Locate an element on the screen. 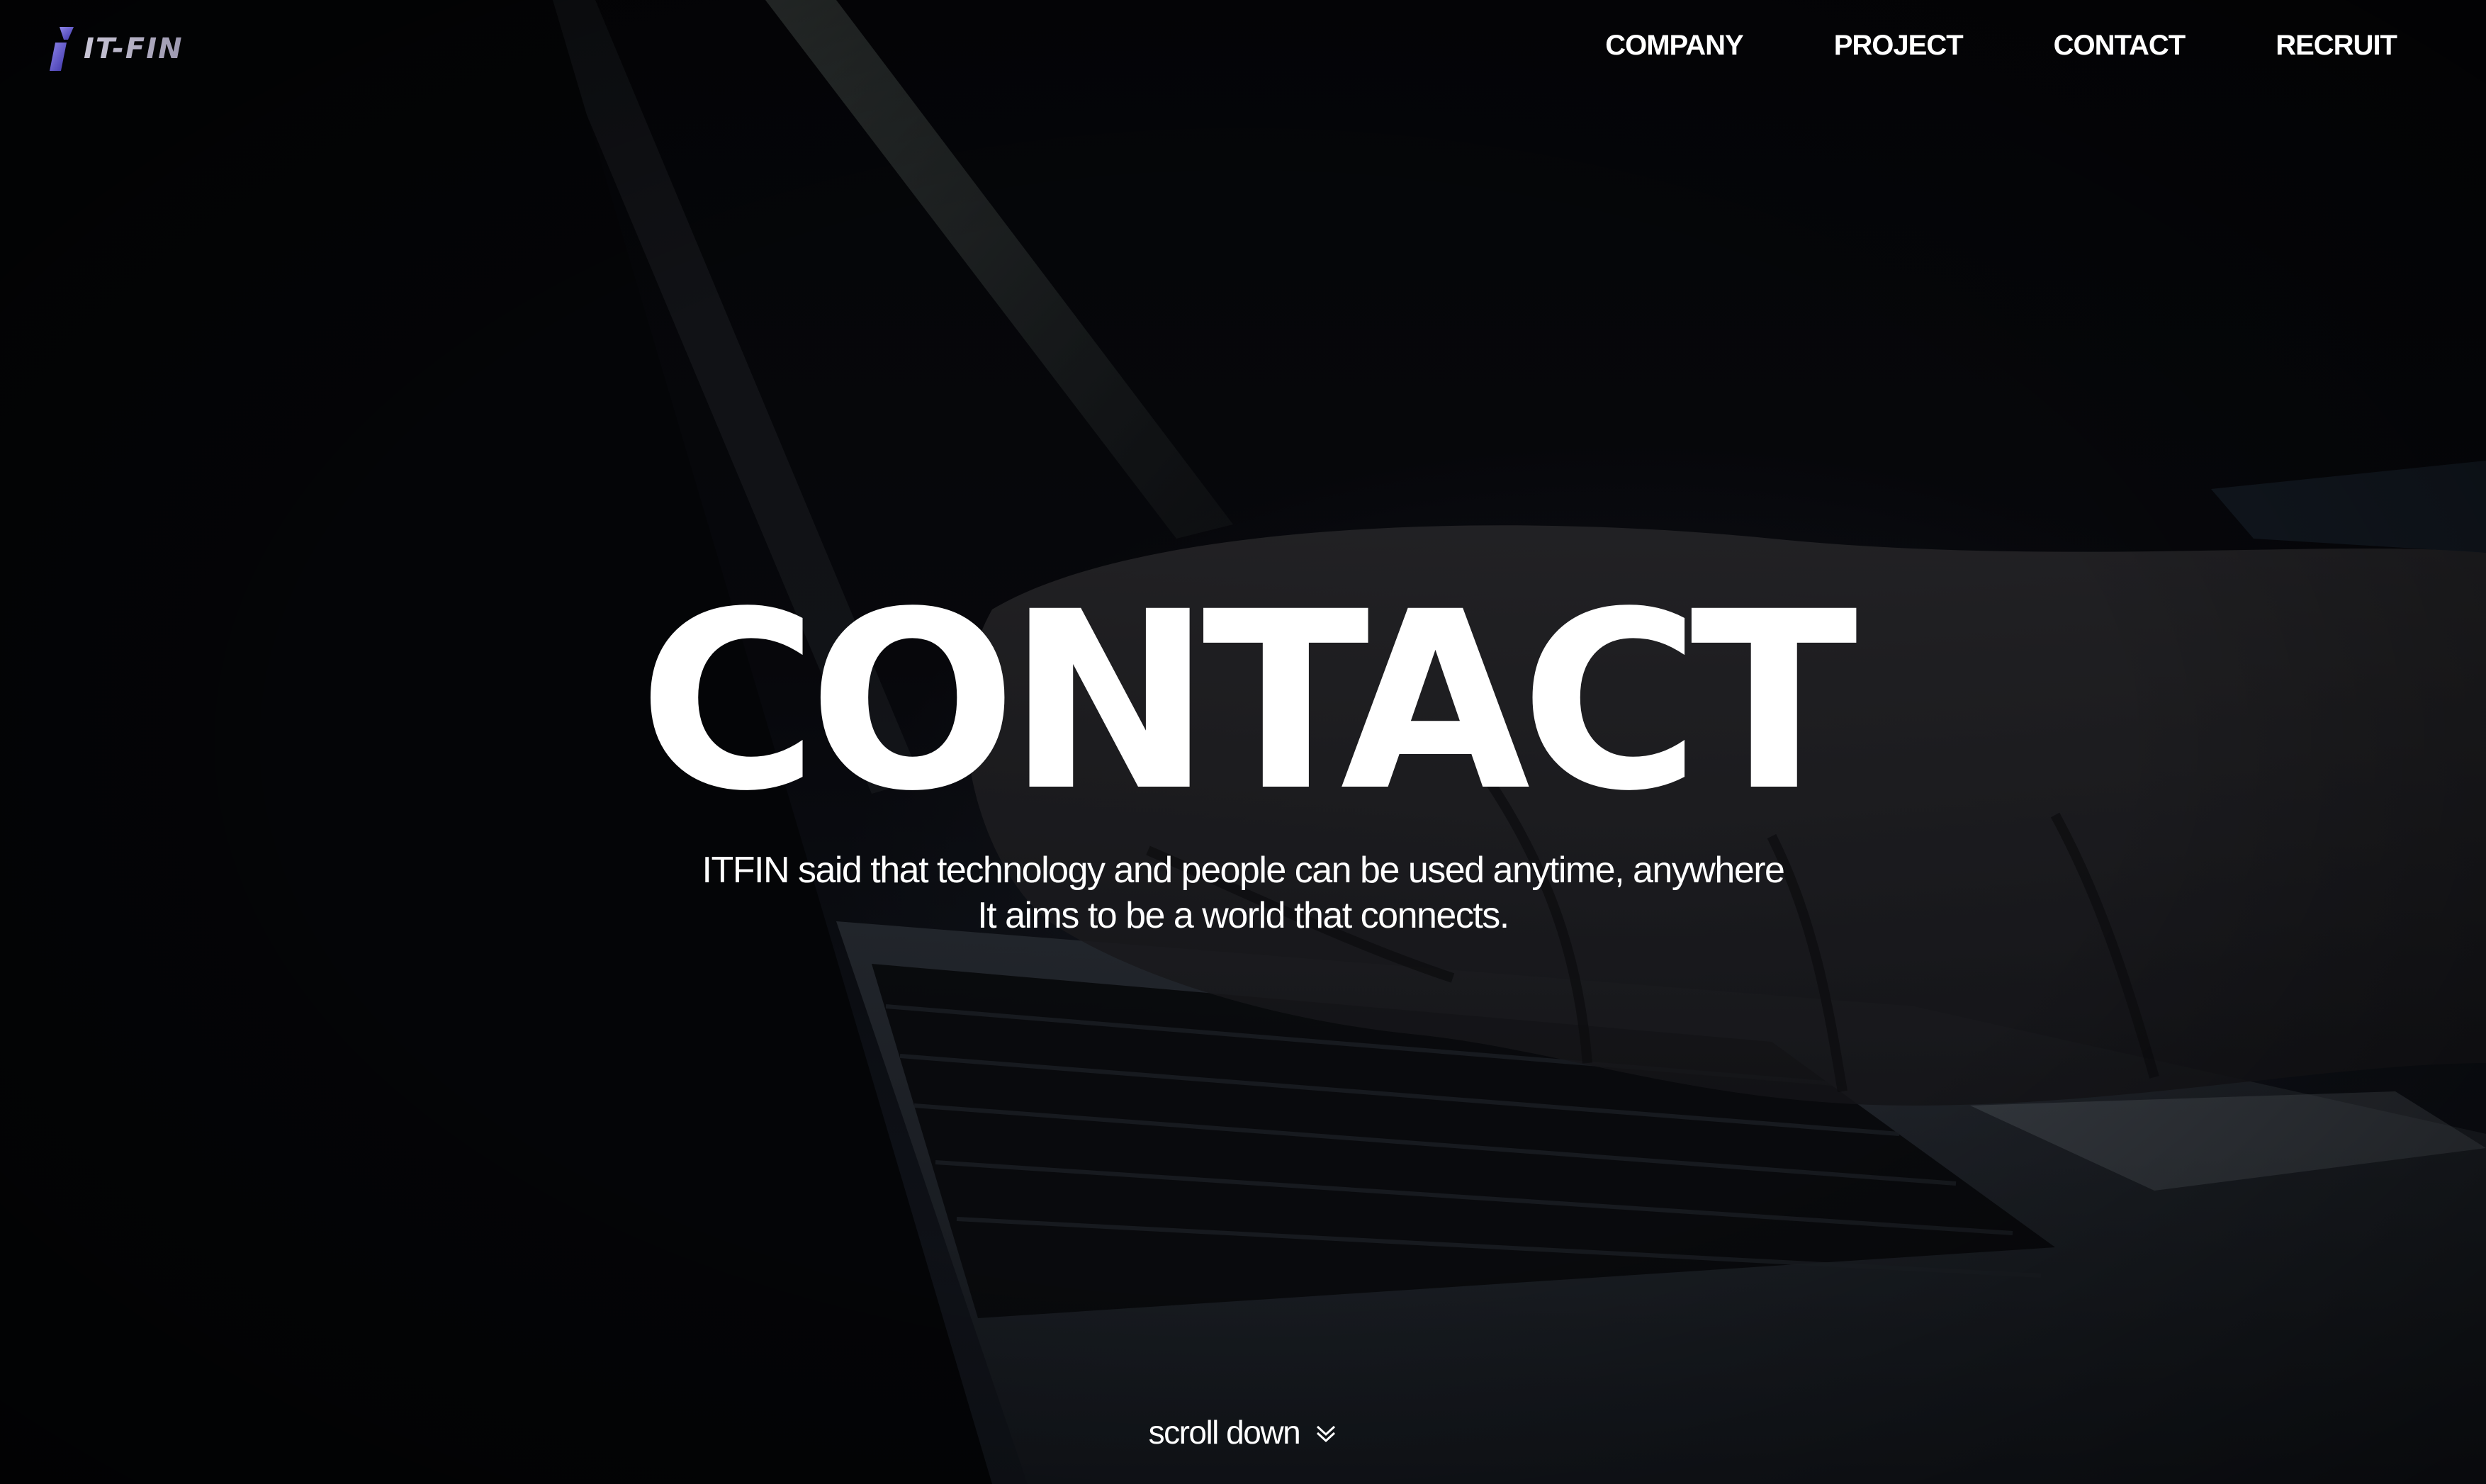 This screenshot has width=2486, height=1484. logo-text: IT-FIN is located at coordinates (134, 49).